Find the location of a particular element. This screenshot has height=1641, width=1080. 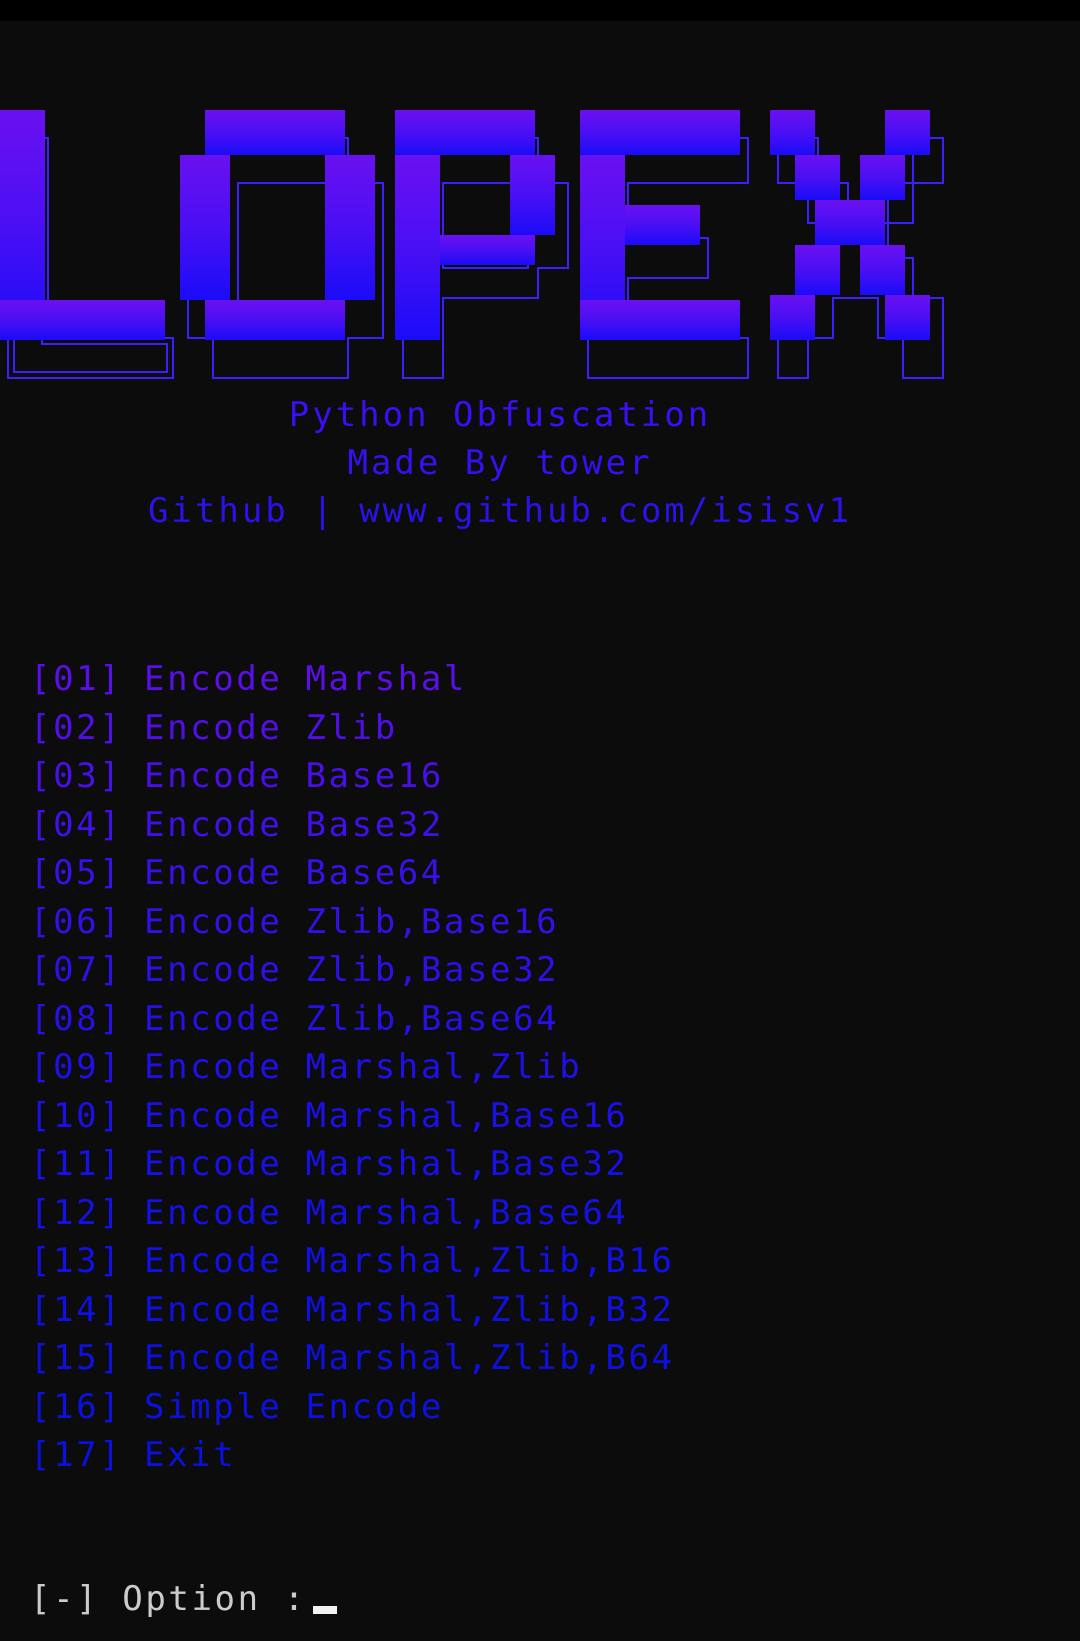

menu-item-14: [14] Encode Marshal,Zlib,B32 is located at coordinates (352, 1310).